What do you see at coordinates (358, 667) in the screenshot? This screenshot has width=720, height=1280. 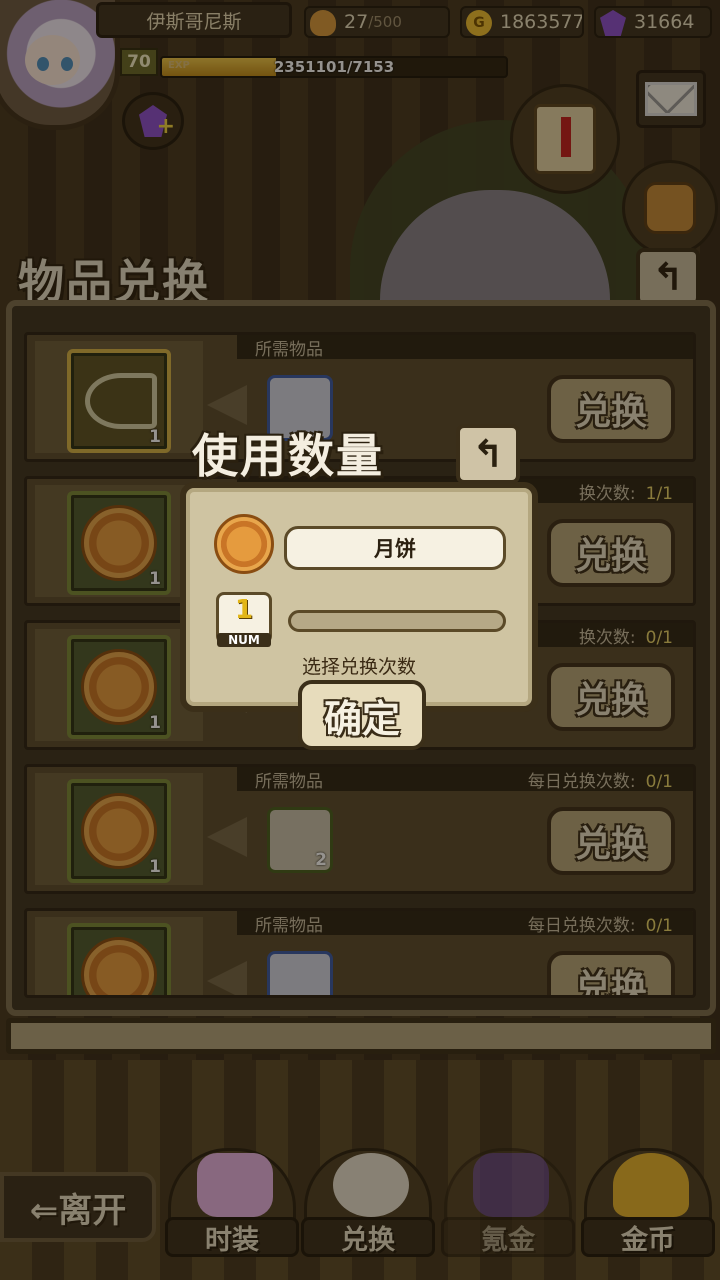 I see `dialog-hint: 选择兑换次数` at bounding box center [358, 667].